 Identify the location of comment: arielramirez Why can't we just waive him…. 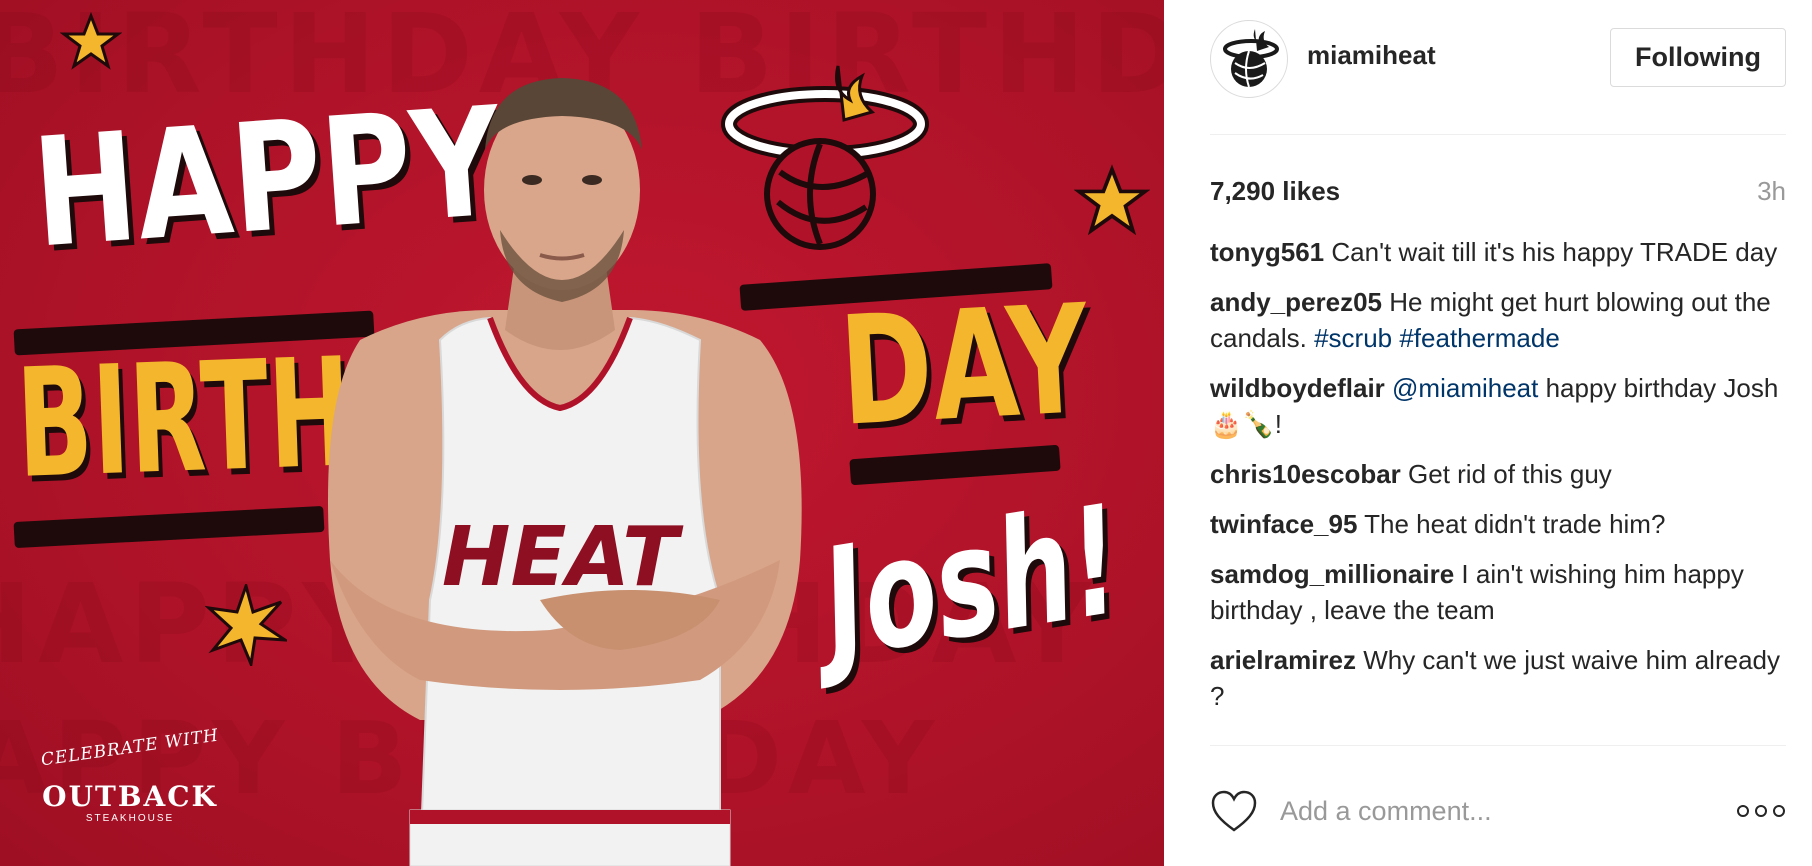
(1498, 678).